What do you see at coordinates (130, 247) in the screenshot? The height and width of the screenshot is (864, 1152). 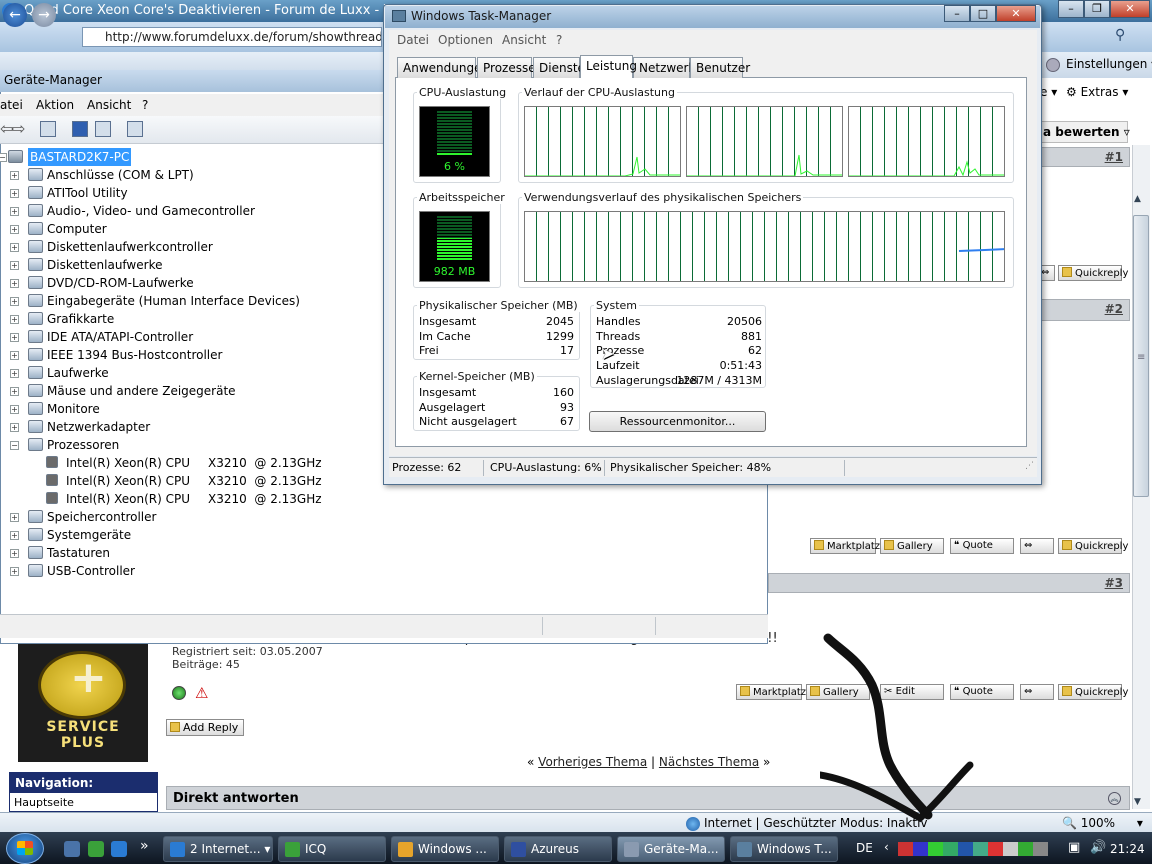 I see `tree-item-label: Diskettenlaufwerkcontroller` at bounding box center [130, 247].